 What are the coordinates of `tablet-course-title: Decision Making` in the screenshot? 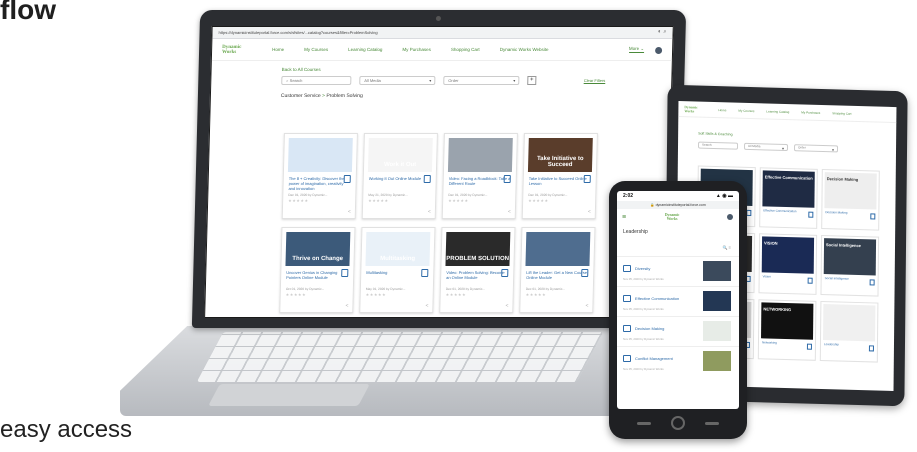 It's located at (850, 212).